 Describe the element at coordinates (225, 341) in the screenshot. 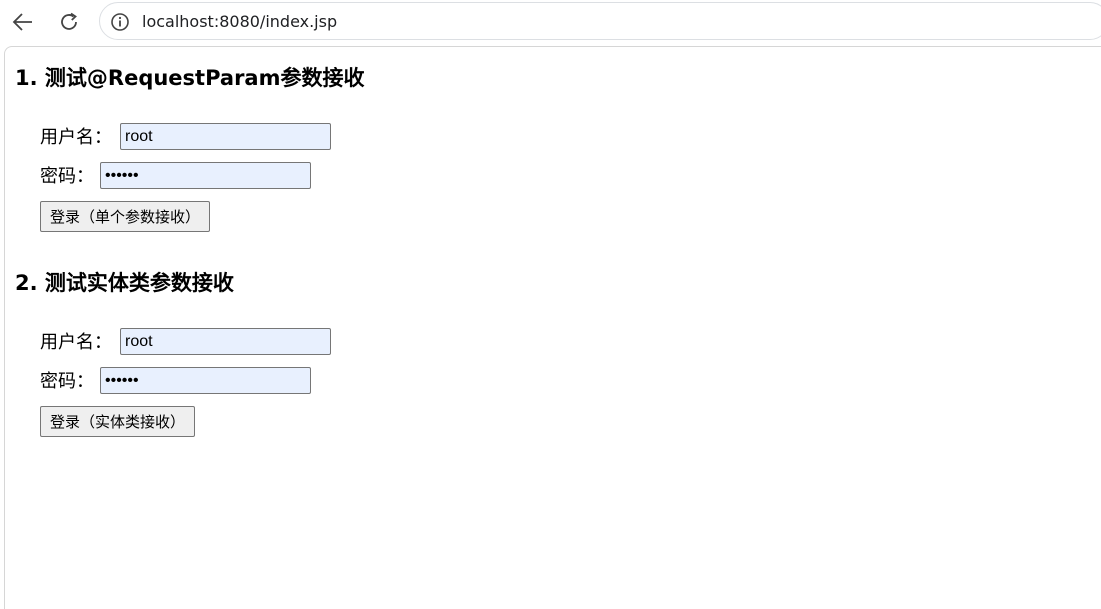

I see `section2-username-input` at that location.